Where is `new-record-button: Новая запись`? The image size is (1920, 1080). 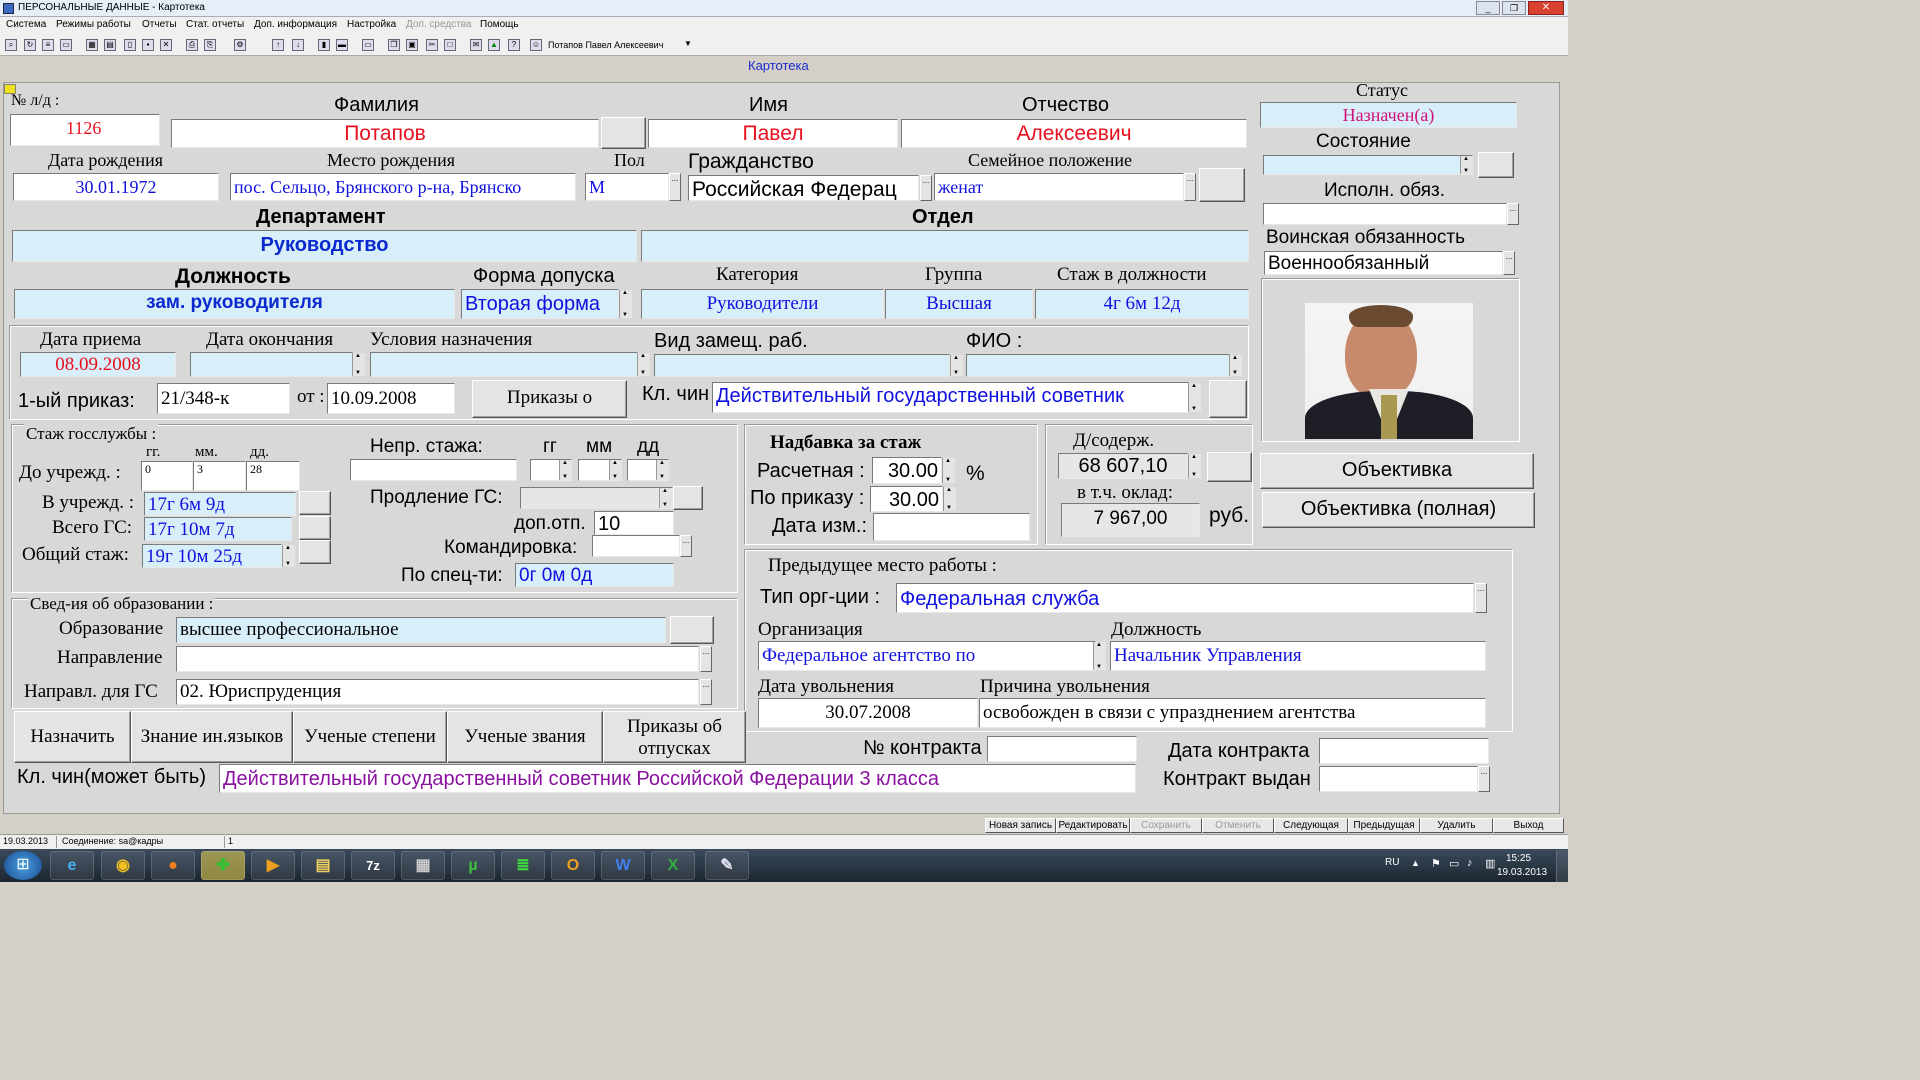 new-record-button: Новая запись is located at coordinates (1020, 825).